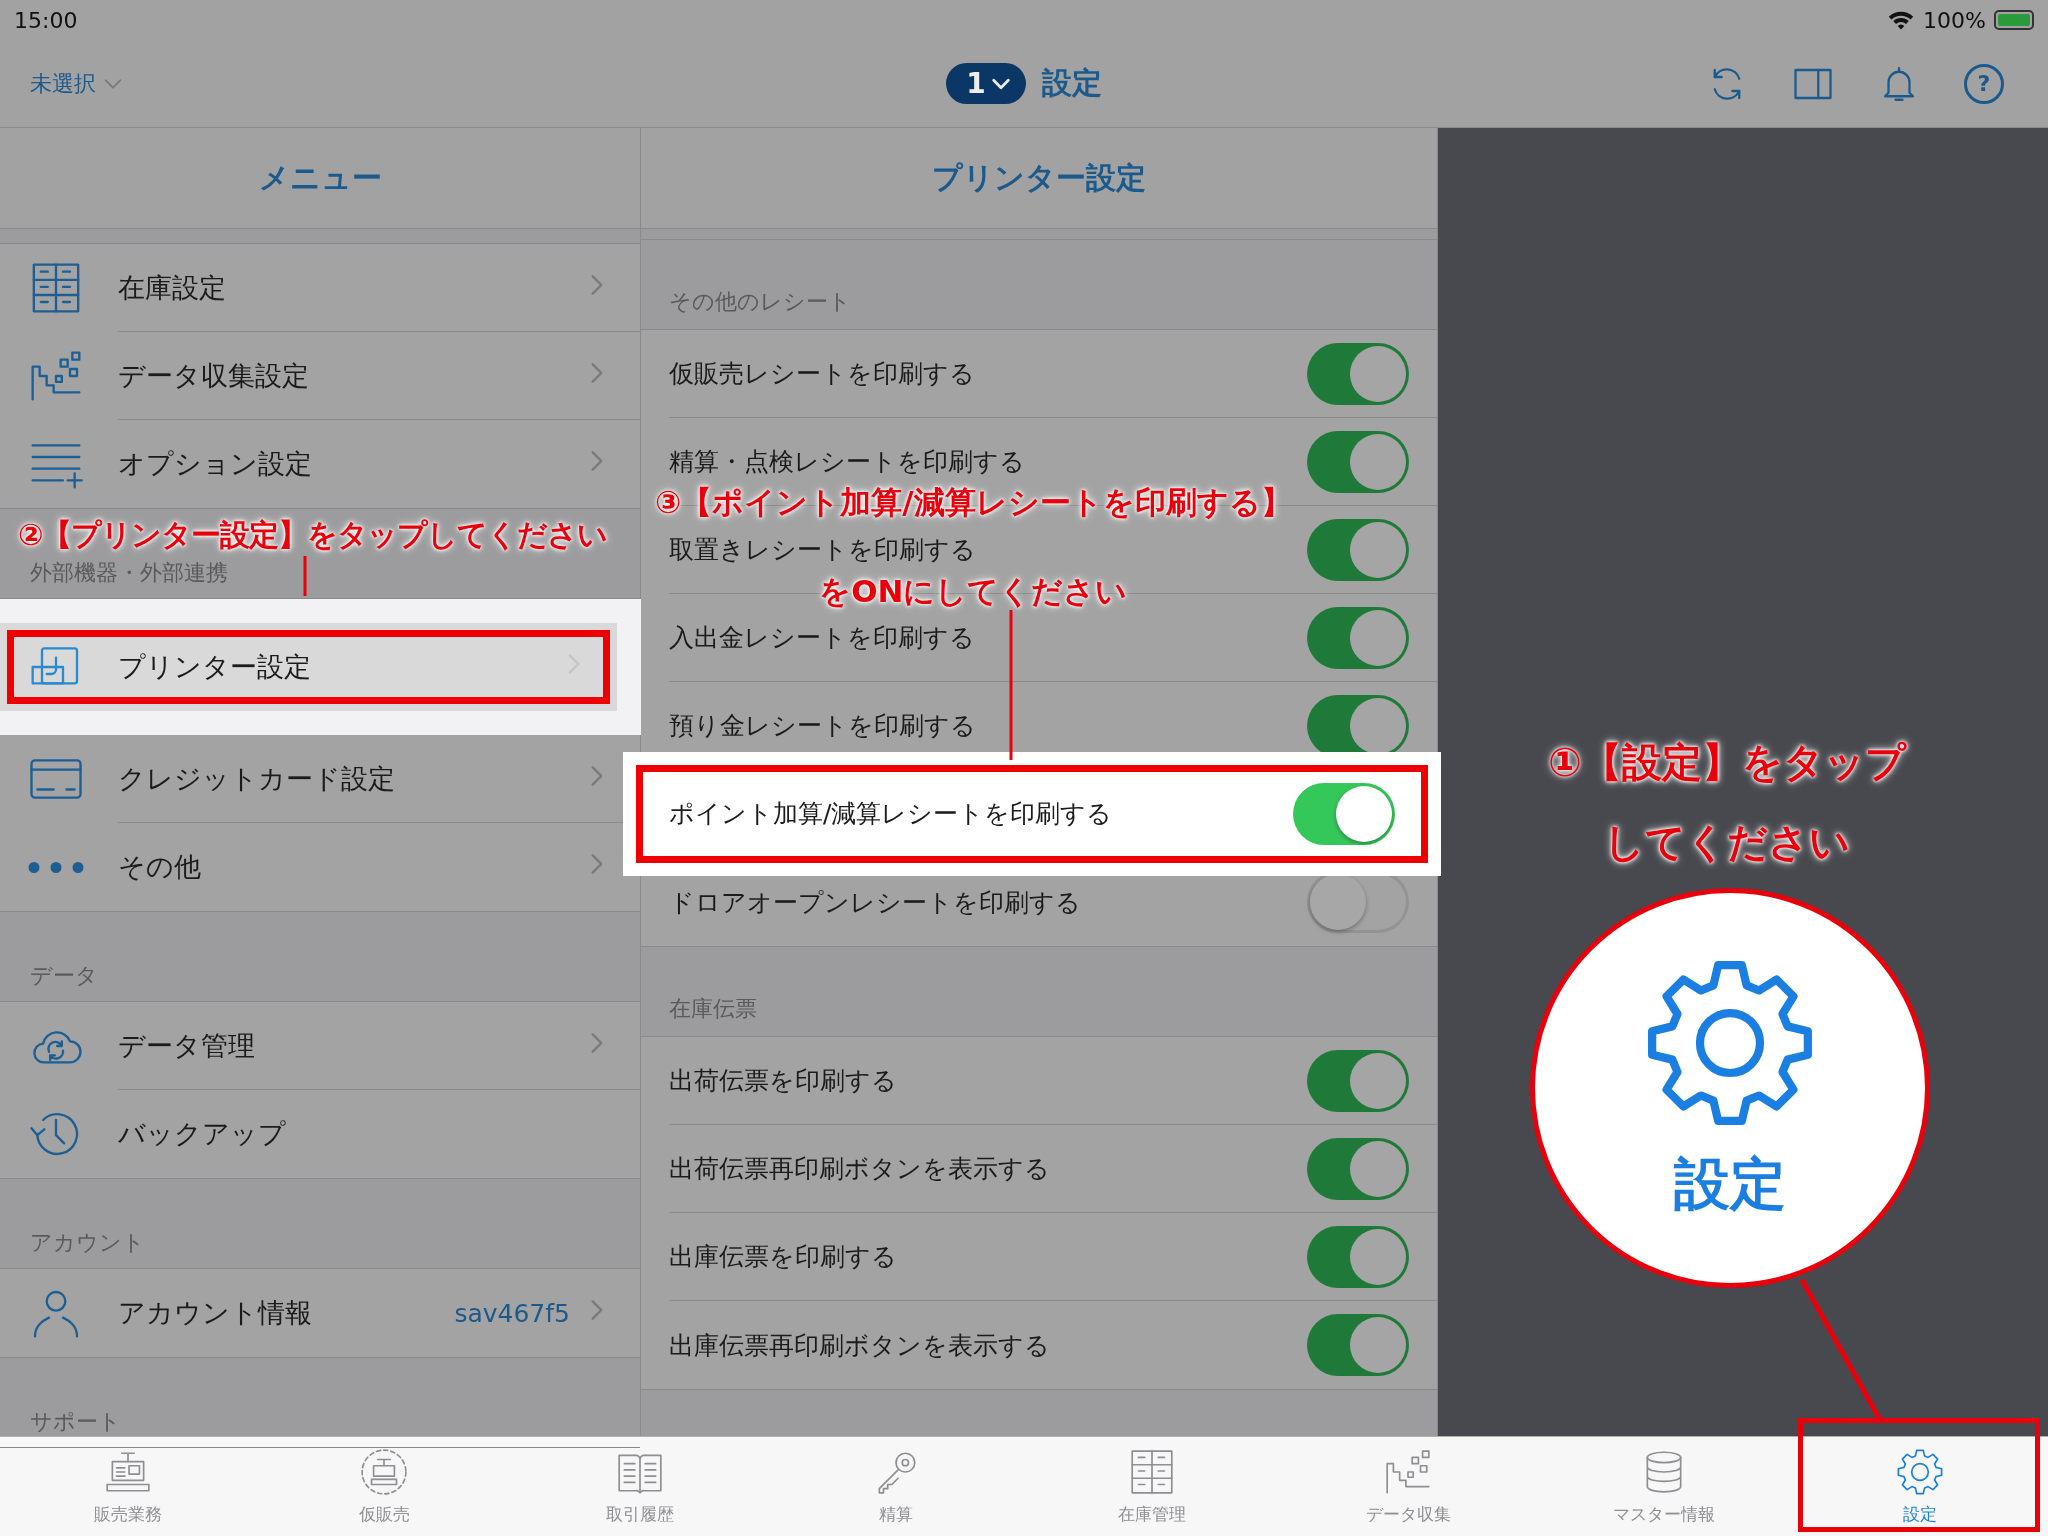 The width and height of the screenshot is (2048, 1536). What do you see at coordinates (1901, 20) in the screenshot?
I see `wifi-icon` at bounding box center [1901, 20].